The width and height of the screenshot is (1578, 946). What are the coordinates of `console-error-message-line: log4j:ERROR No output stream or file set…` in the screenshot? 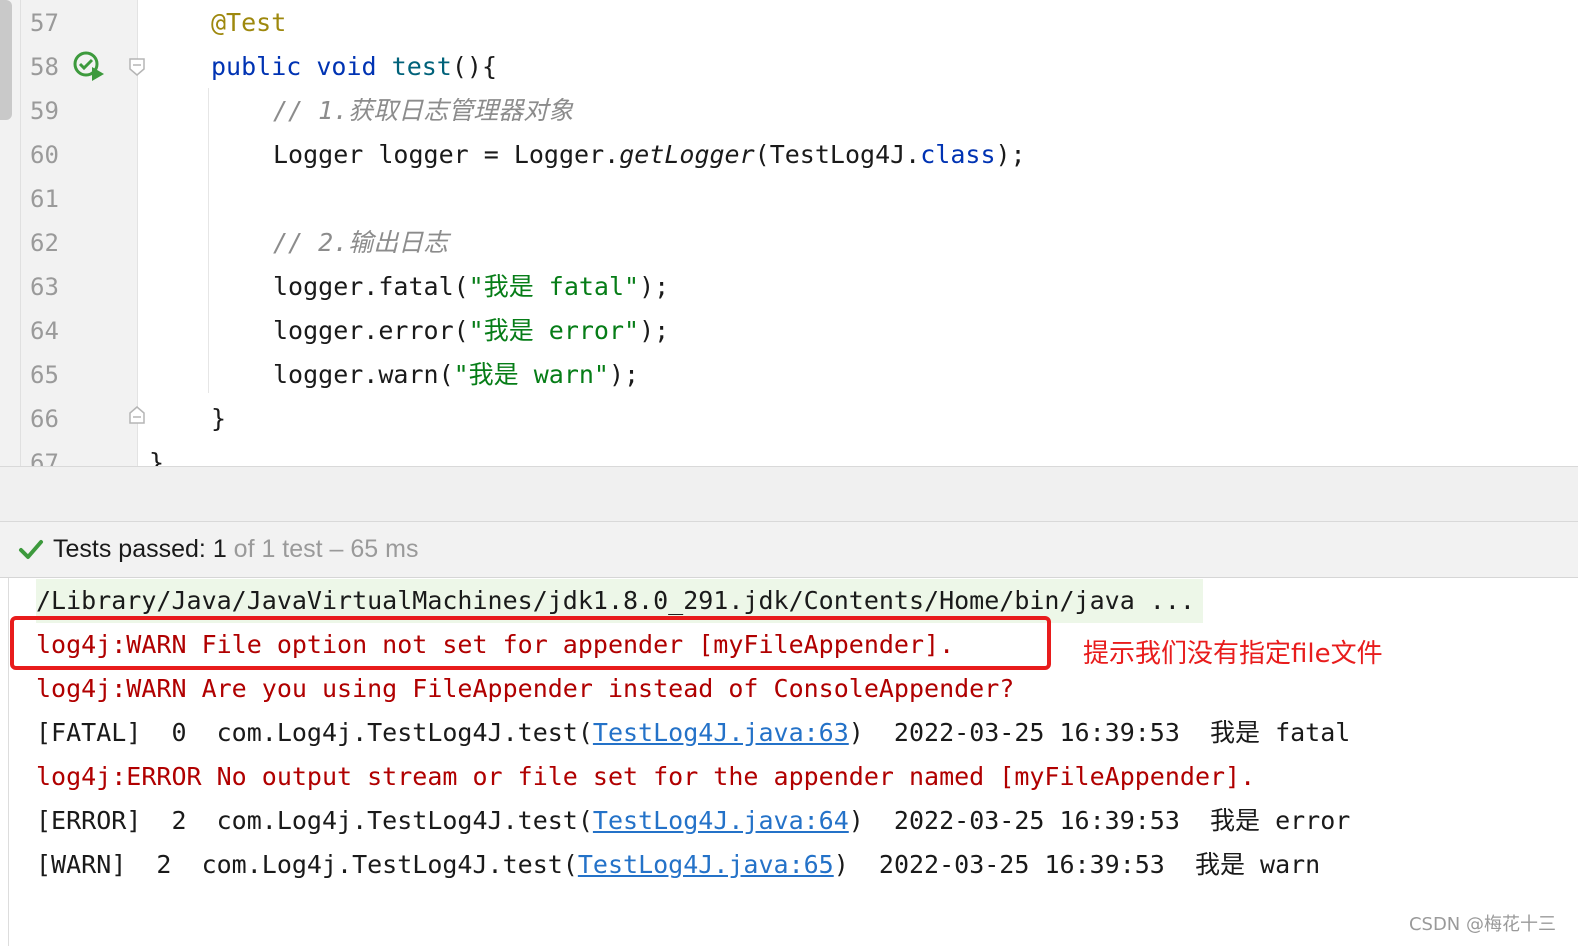 It's located at (646, 776).